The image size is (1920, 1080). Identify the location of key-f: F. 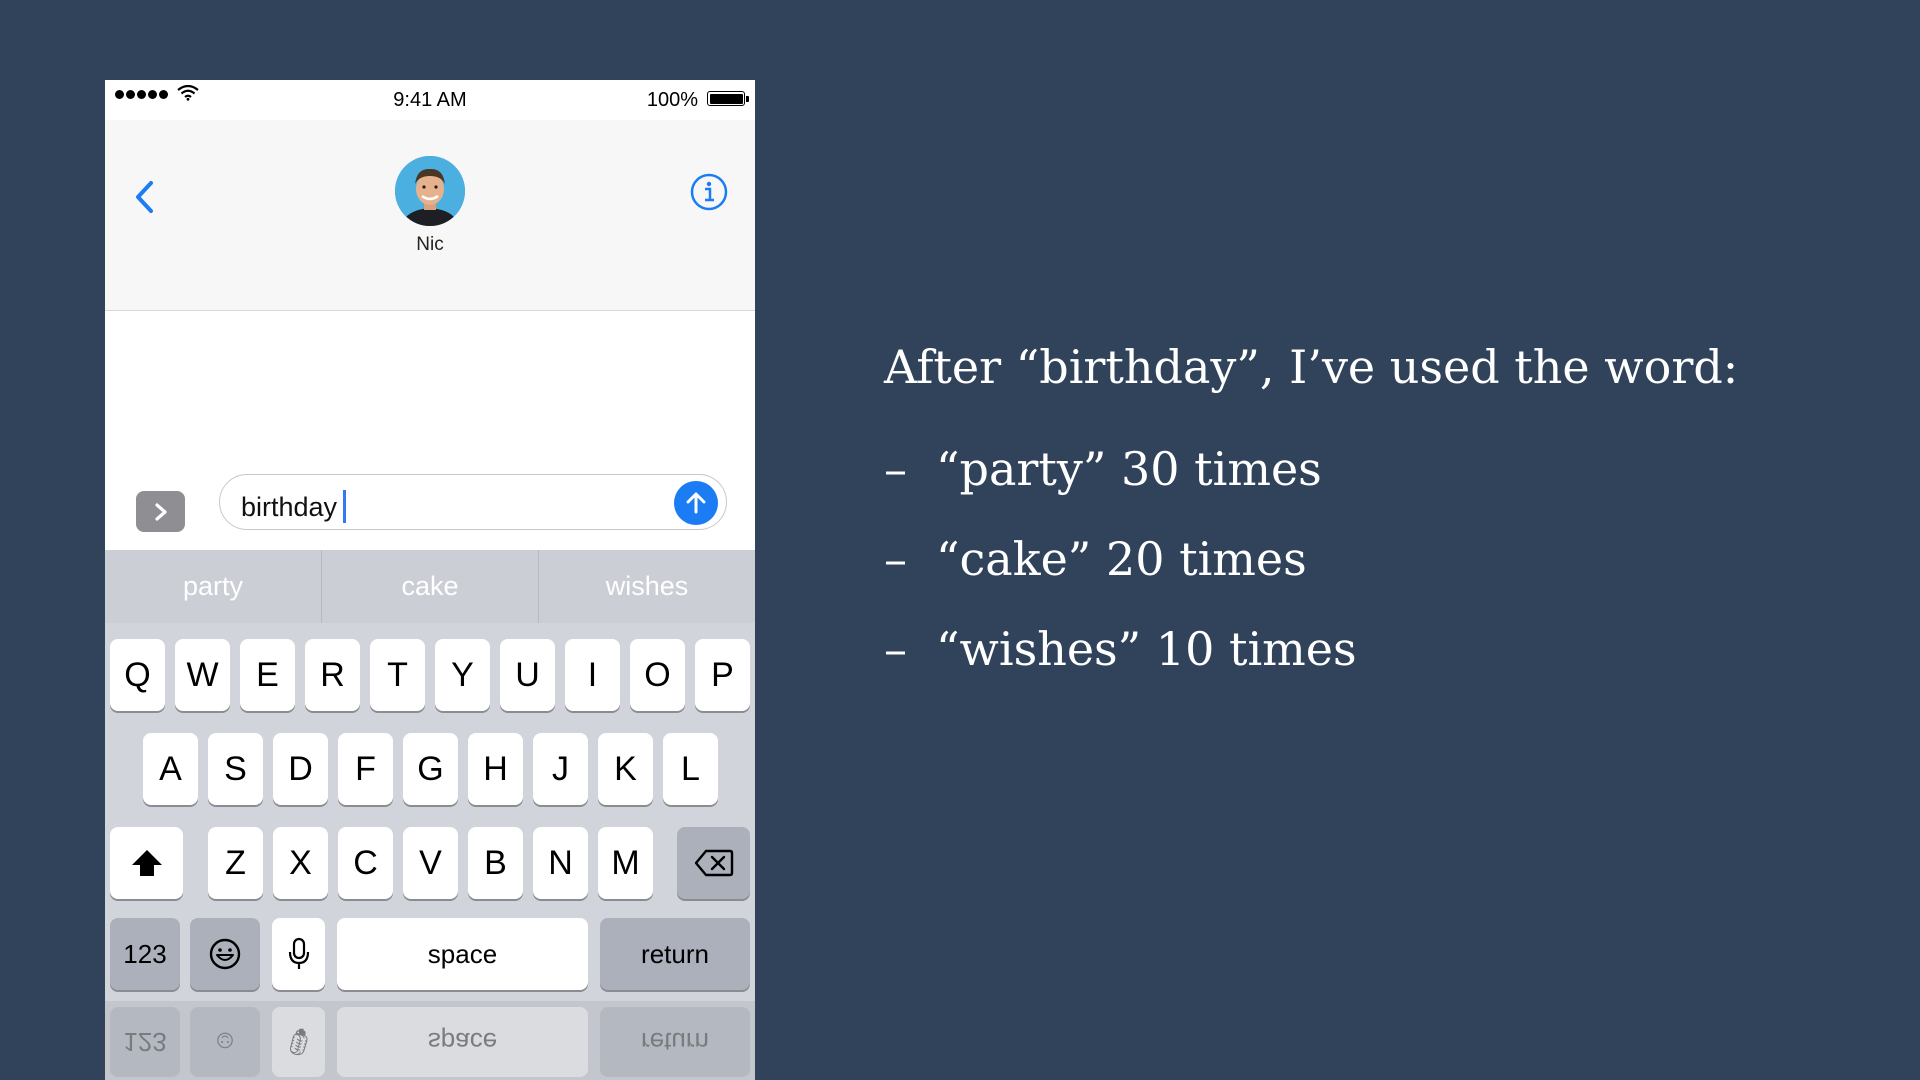
(365, 769).